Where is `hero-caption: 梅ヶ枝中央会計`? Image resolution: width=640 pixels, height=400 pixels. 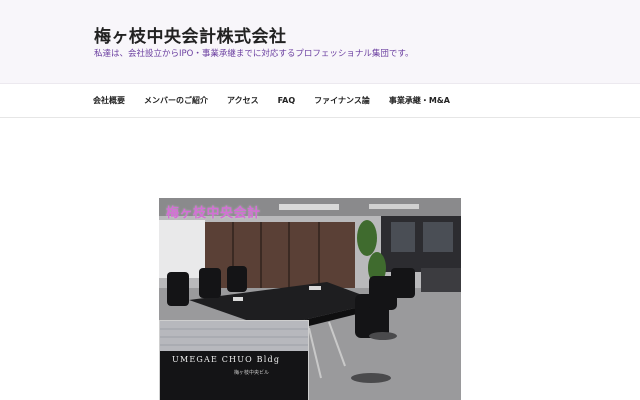
hero-caption: 梅ヶ枝中央会計 is located at coordinates (213, 213).